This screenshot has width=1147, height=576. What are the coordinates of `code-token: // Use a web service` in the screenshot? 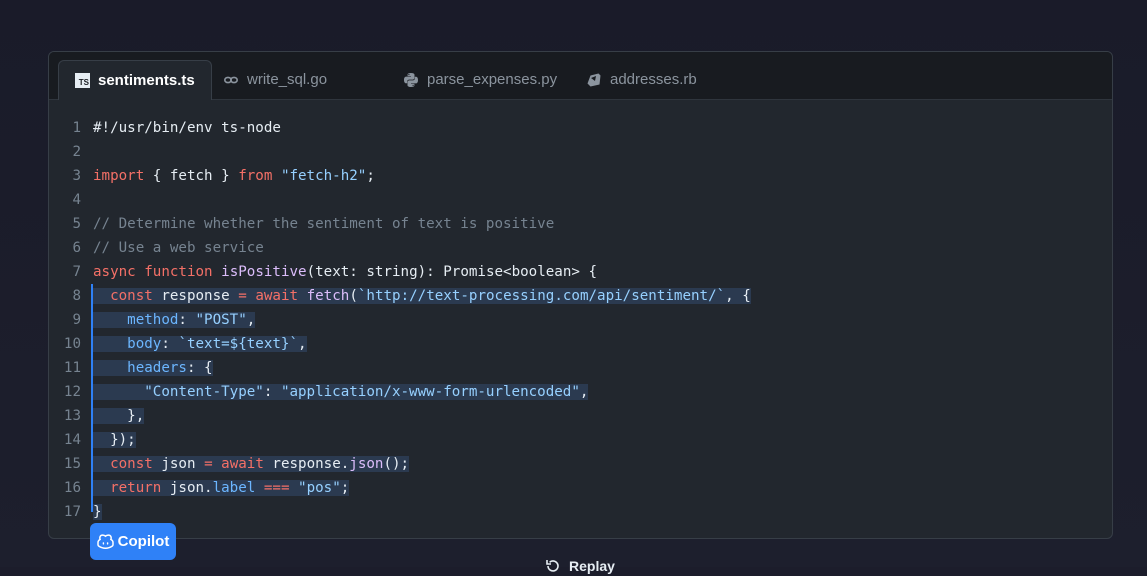 It's located at (178, 248).